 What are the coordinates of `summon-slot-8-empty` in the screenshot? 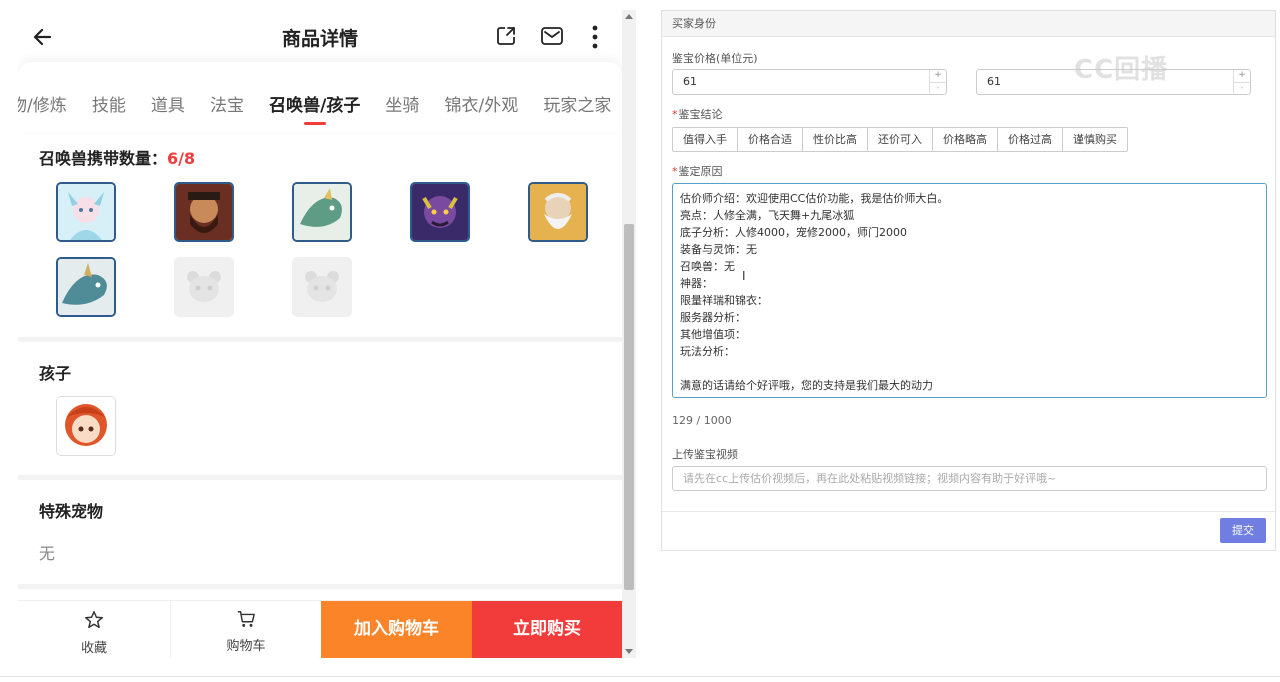 It's located at (322, 287).